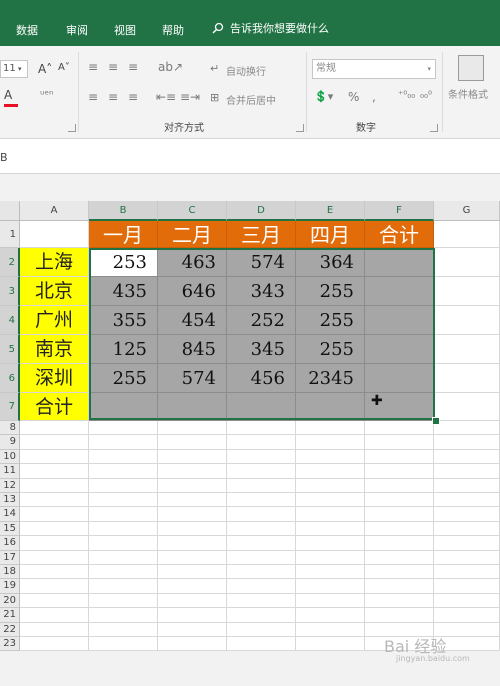 Image resolution: width=500 pixels, height=686 pixels. Describe the element at coordinates (54, 349) in the screenshot. I see `city-label-cell: 南京` at that location.